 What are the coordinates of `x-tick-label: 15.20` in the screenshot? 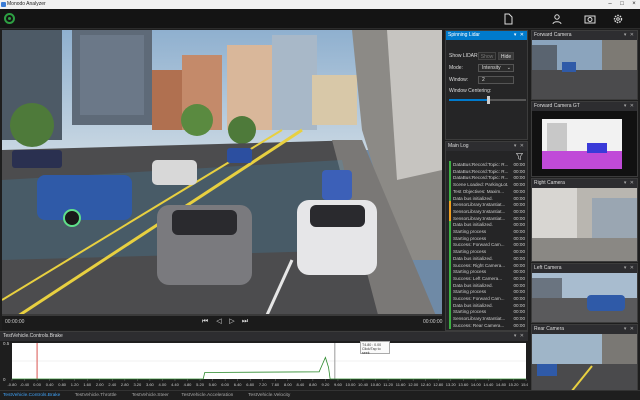 It's located at (513, 384).